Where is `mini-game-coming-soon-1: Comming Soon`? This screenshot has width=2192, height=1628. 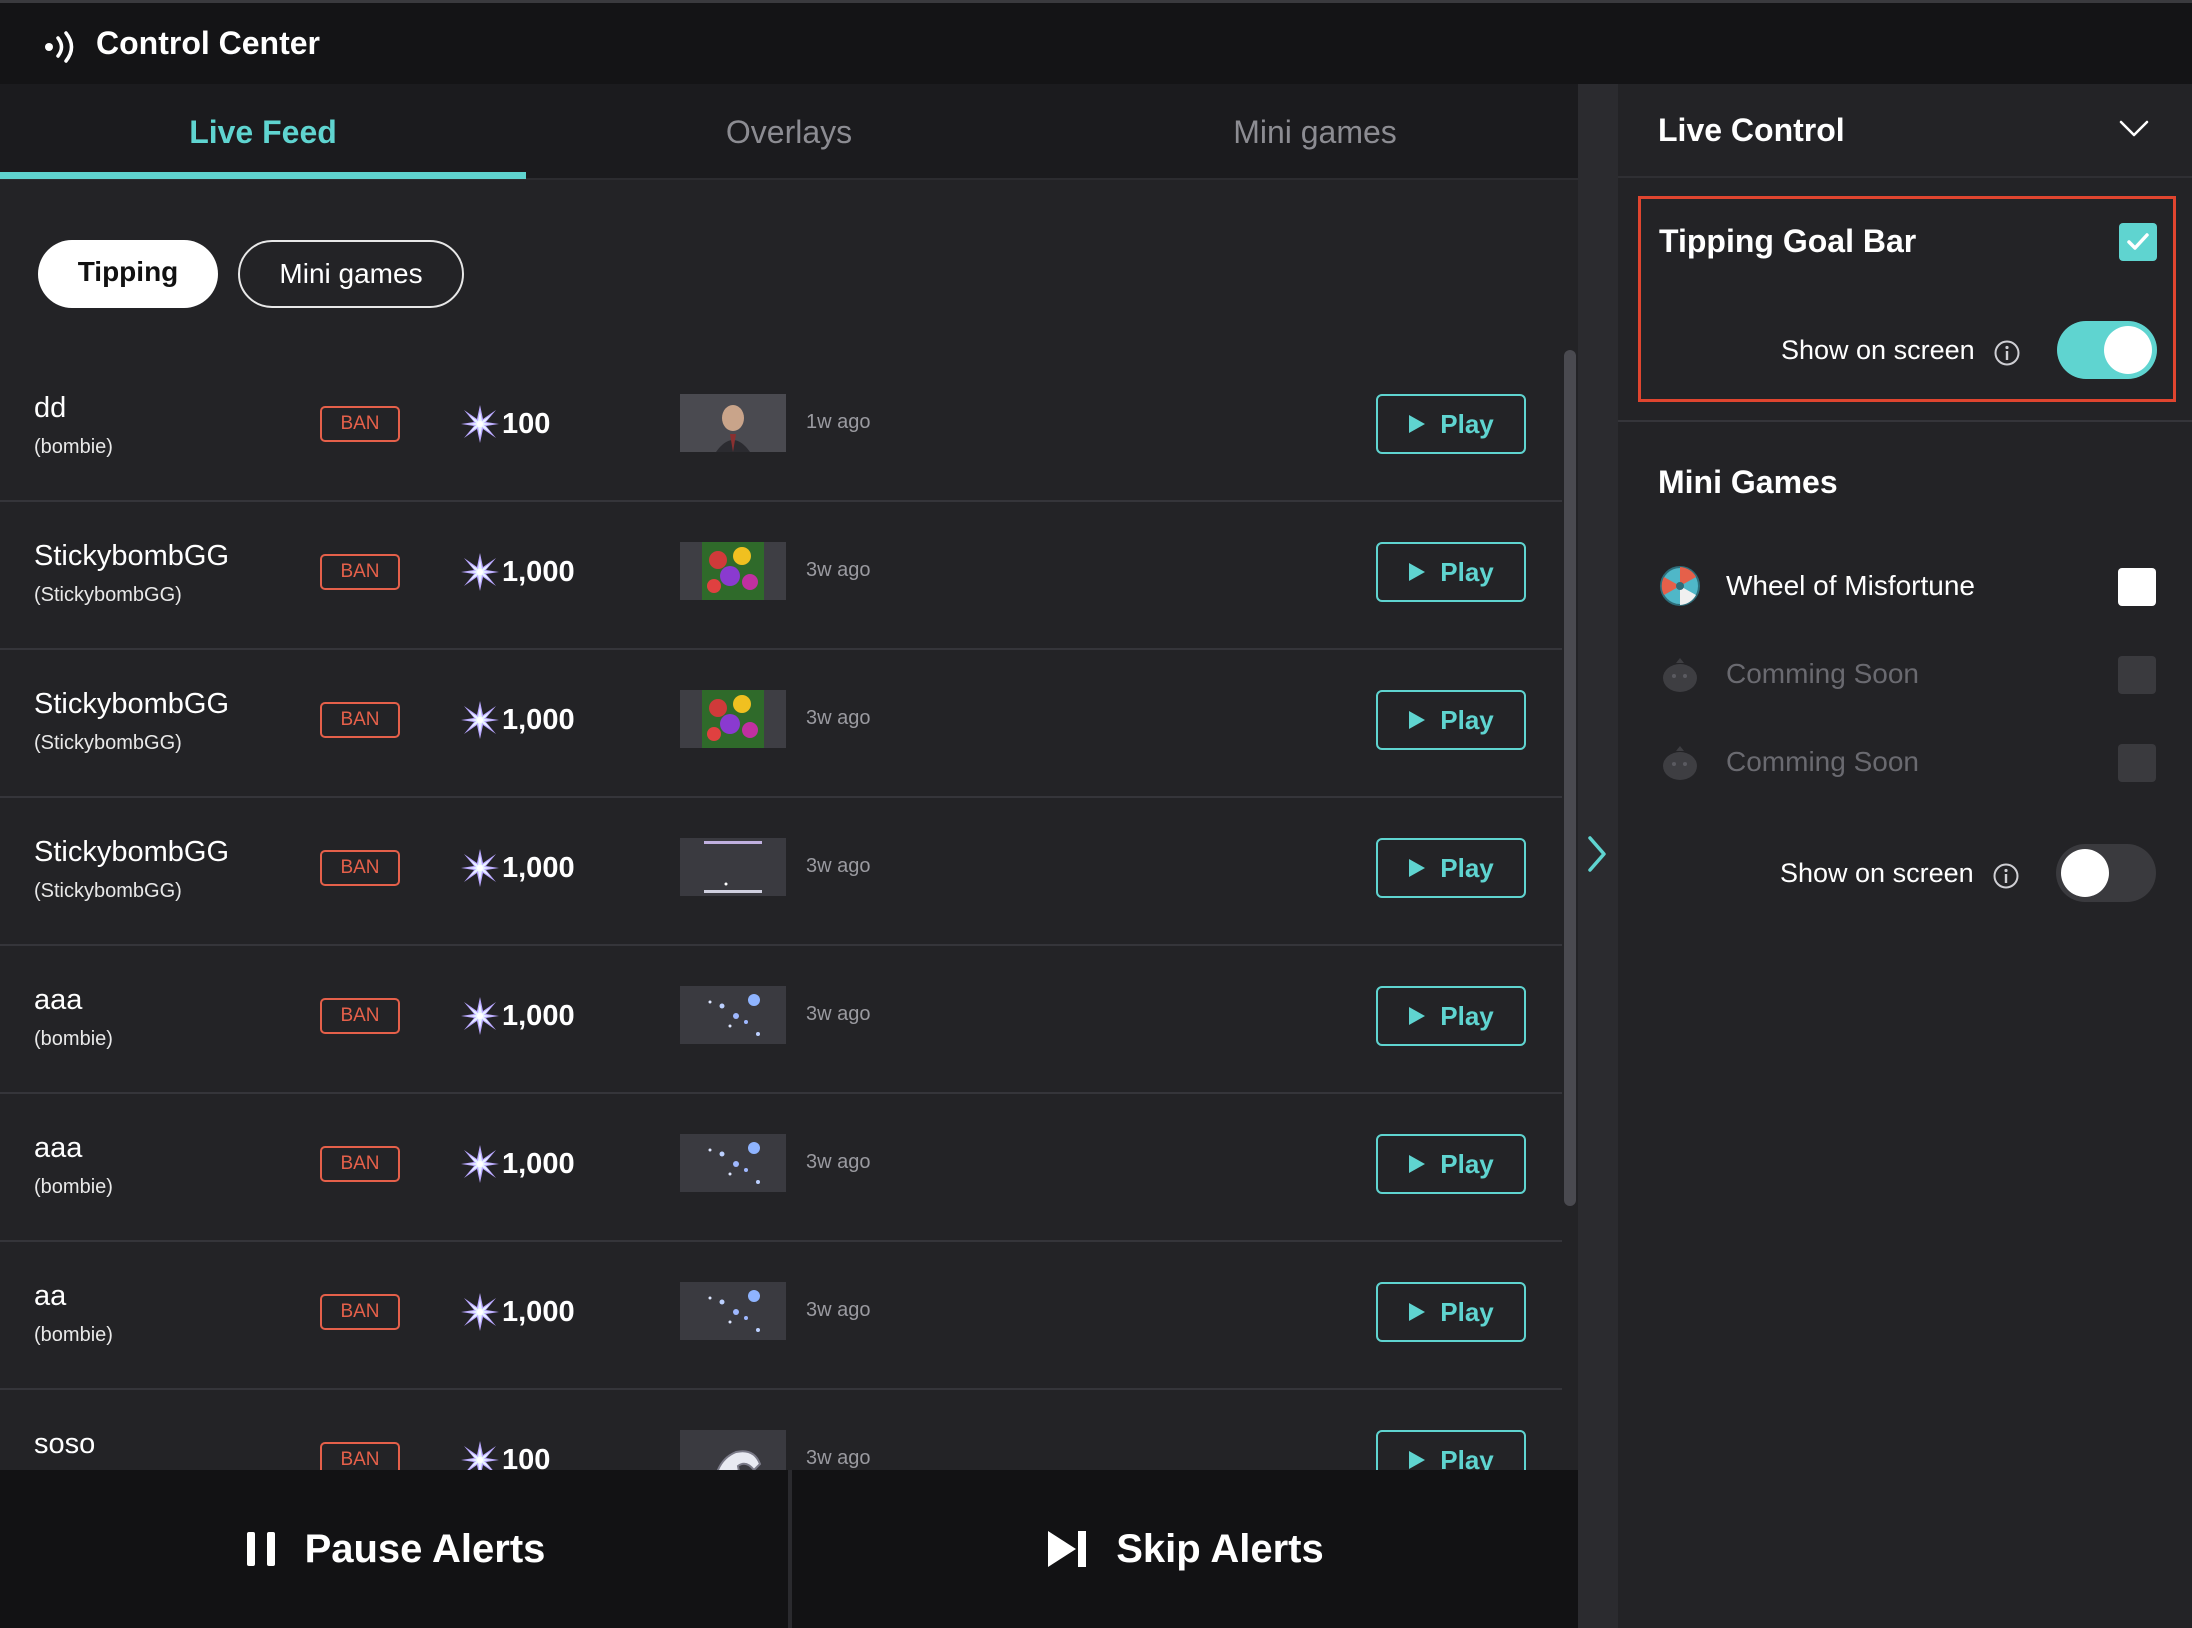 mini-game-coming-soon-1: Comming Soon is located at coordinates (1908, 674).